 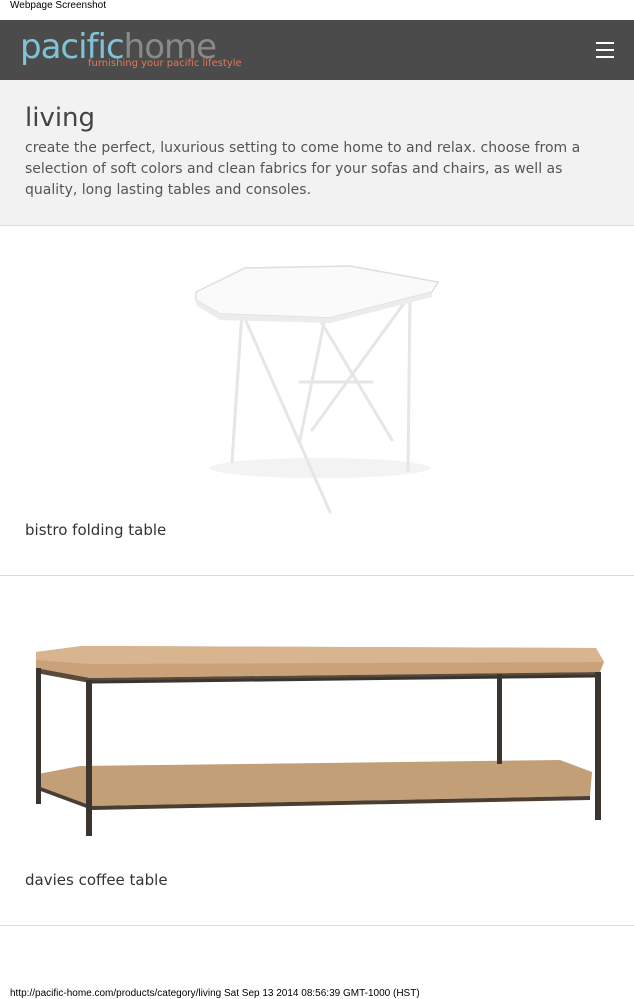 I want to click on product-name: bistro folding table, so click(x=95, y=530).